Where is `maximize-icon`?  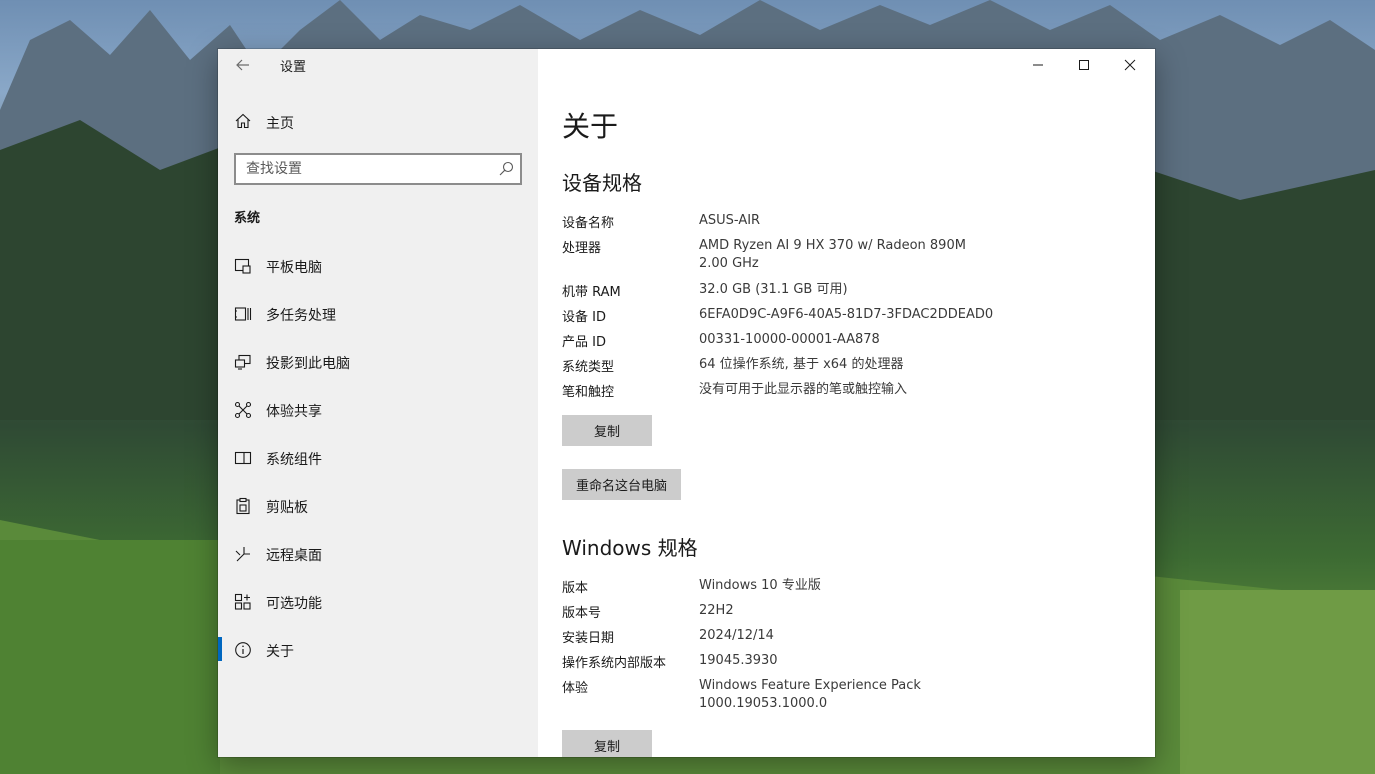
maximize-icon is located at coordinates (1084, 65).